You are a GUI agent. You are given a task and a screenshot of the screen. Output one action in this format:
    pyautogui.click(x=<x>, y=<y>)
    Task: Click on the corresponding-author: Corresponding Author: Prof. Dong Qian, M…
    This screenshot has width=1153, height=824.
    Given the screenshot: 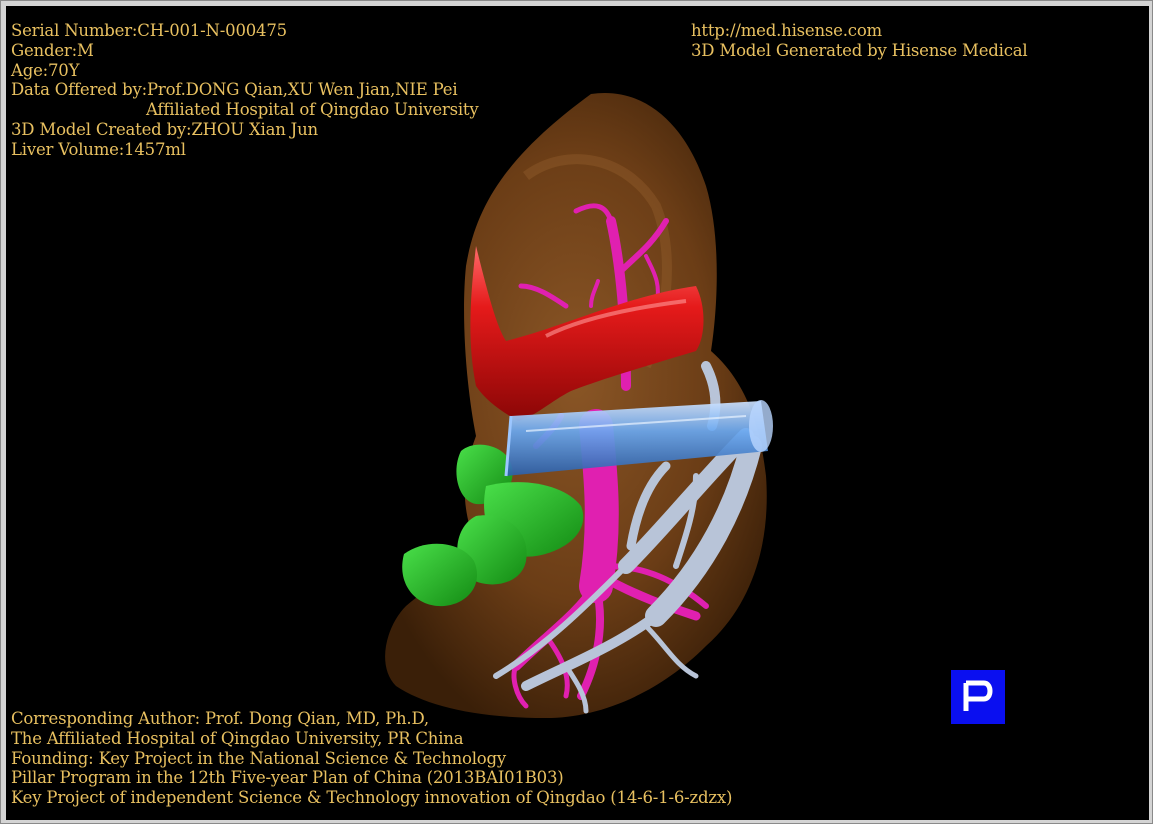 What is the action you would take?
    pyautogui.click(x=220, y=718)
    